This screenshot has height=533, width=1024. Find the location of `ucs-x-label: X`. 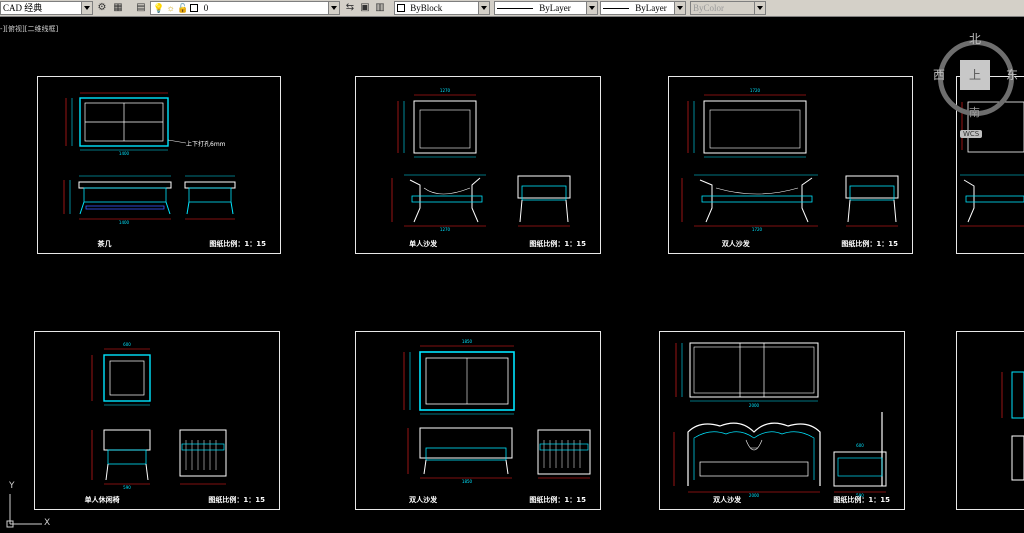

ucs-x-label: X is located at coordinates (47, 523).